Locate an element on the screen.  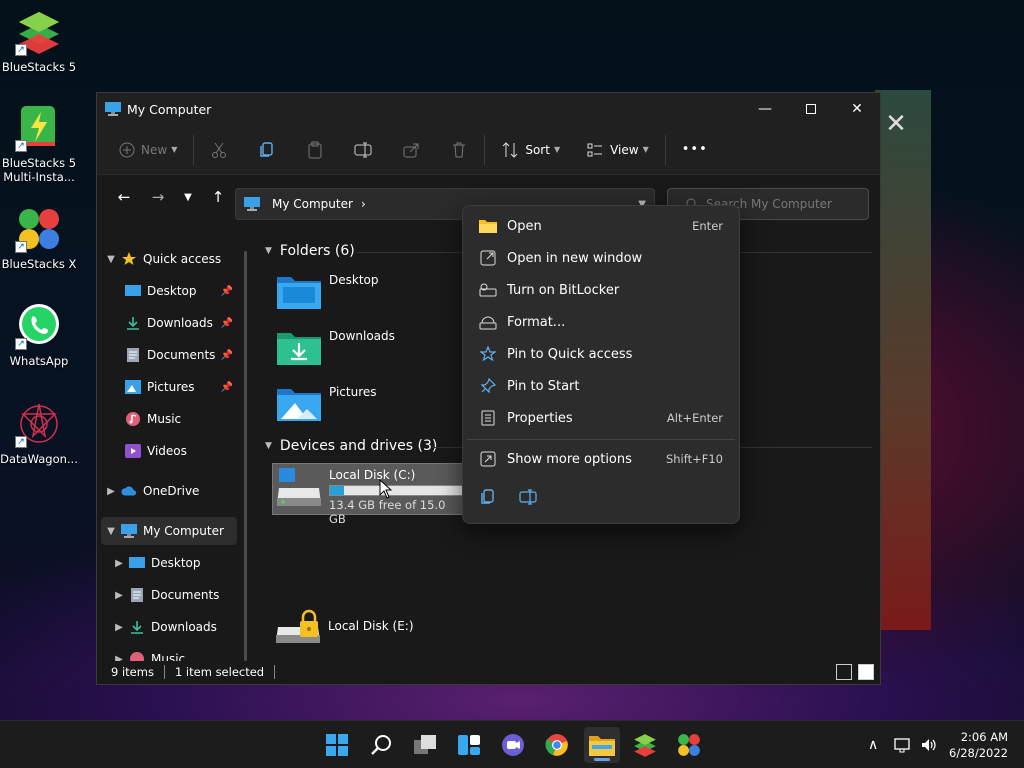
delete-button is located at coordinates (459, 150).